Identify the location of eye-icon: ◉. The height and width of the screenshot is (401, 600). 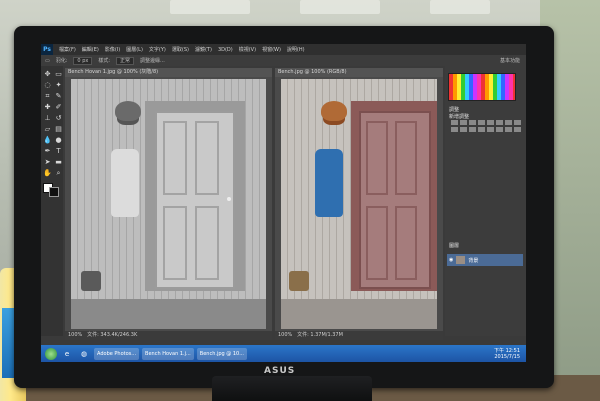
(451, 260).